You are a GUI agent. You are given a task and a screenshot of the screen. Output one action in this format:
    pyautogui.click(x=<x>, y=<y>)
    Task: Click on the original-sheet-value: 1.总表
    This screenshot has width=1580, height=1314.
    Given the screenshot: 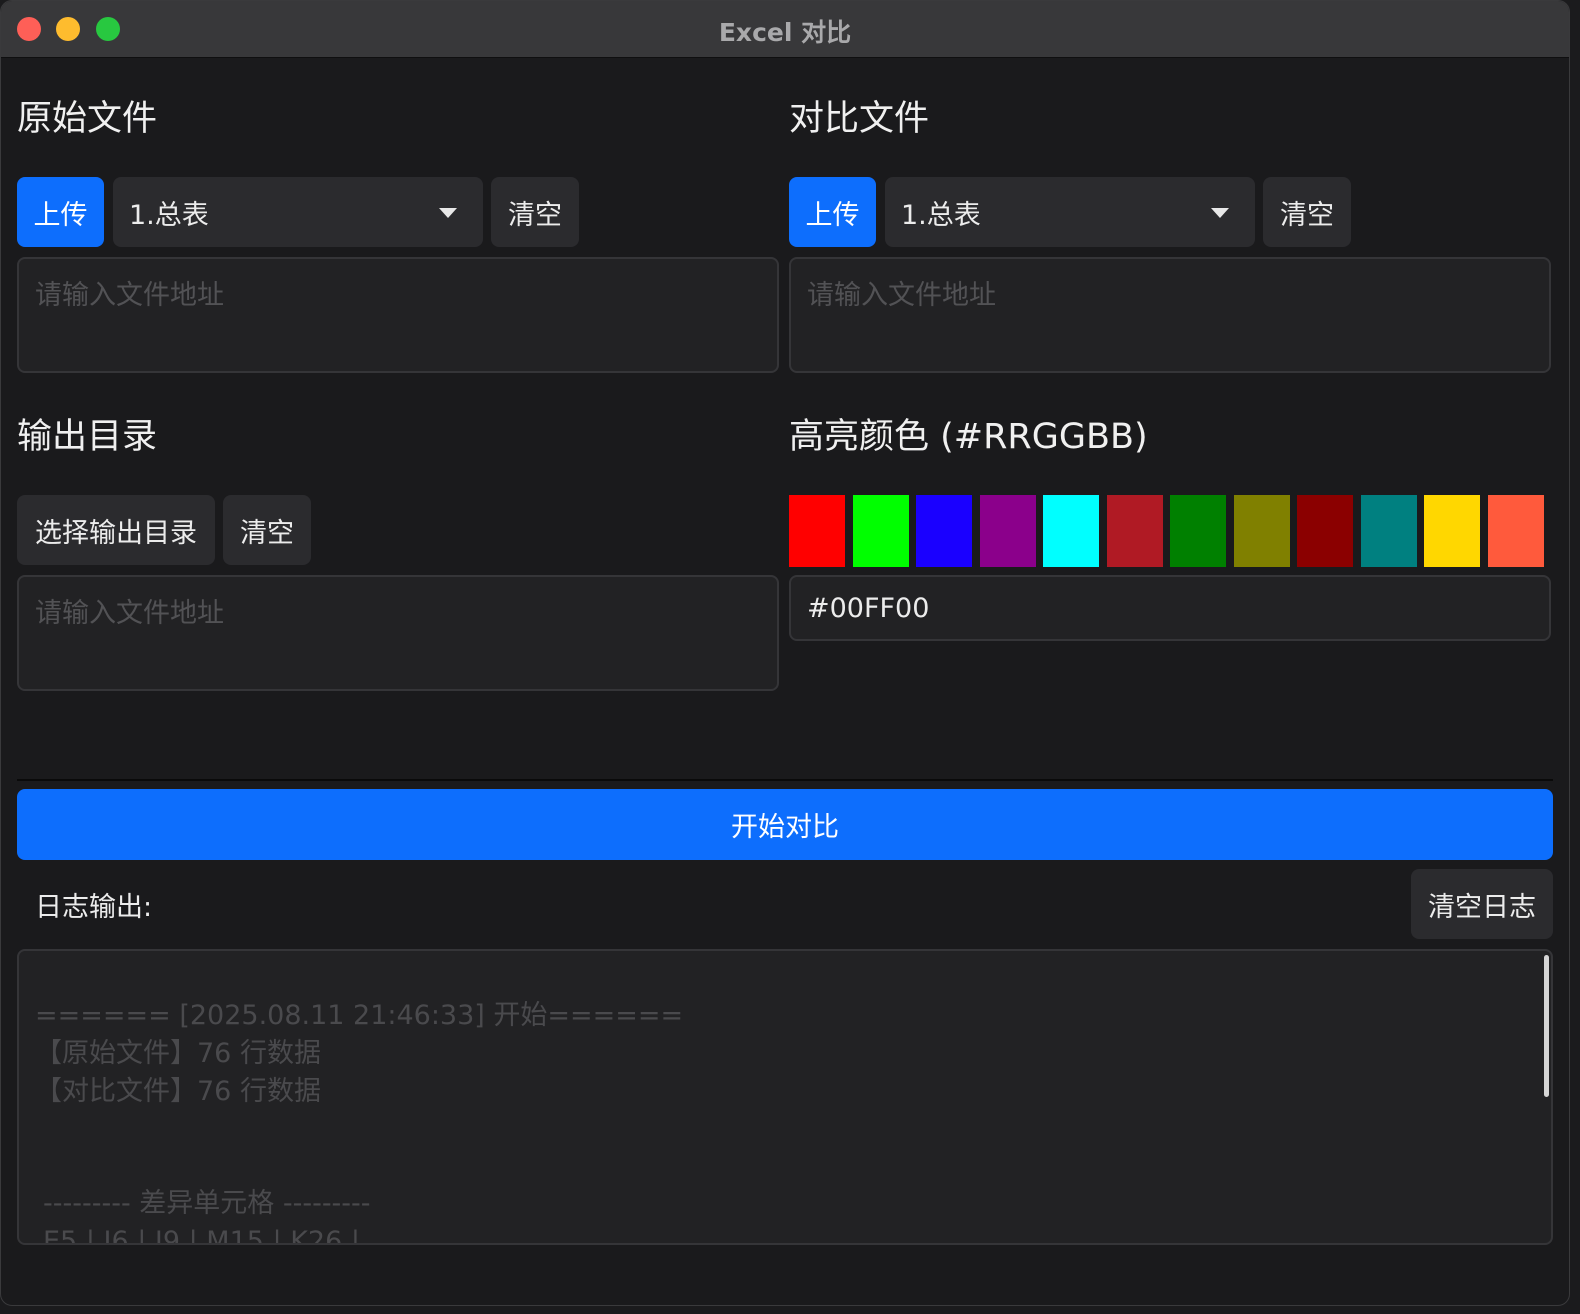 What is the action you would take?
    pyautogui.click(x=169, y=215)
    